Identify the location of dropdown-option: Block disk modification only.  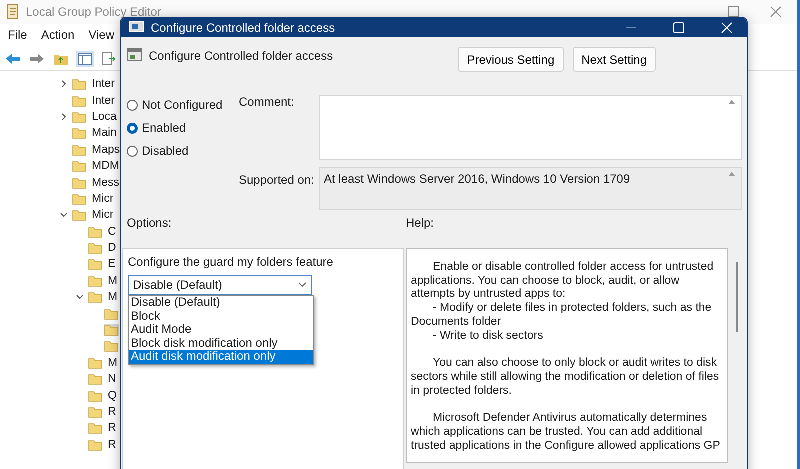
(221, 343).